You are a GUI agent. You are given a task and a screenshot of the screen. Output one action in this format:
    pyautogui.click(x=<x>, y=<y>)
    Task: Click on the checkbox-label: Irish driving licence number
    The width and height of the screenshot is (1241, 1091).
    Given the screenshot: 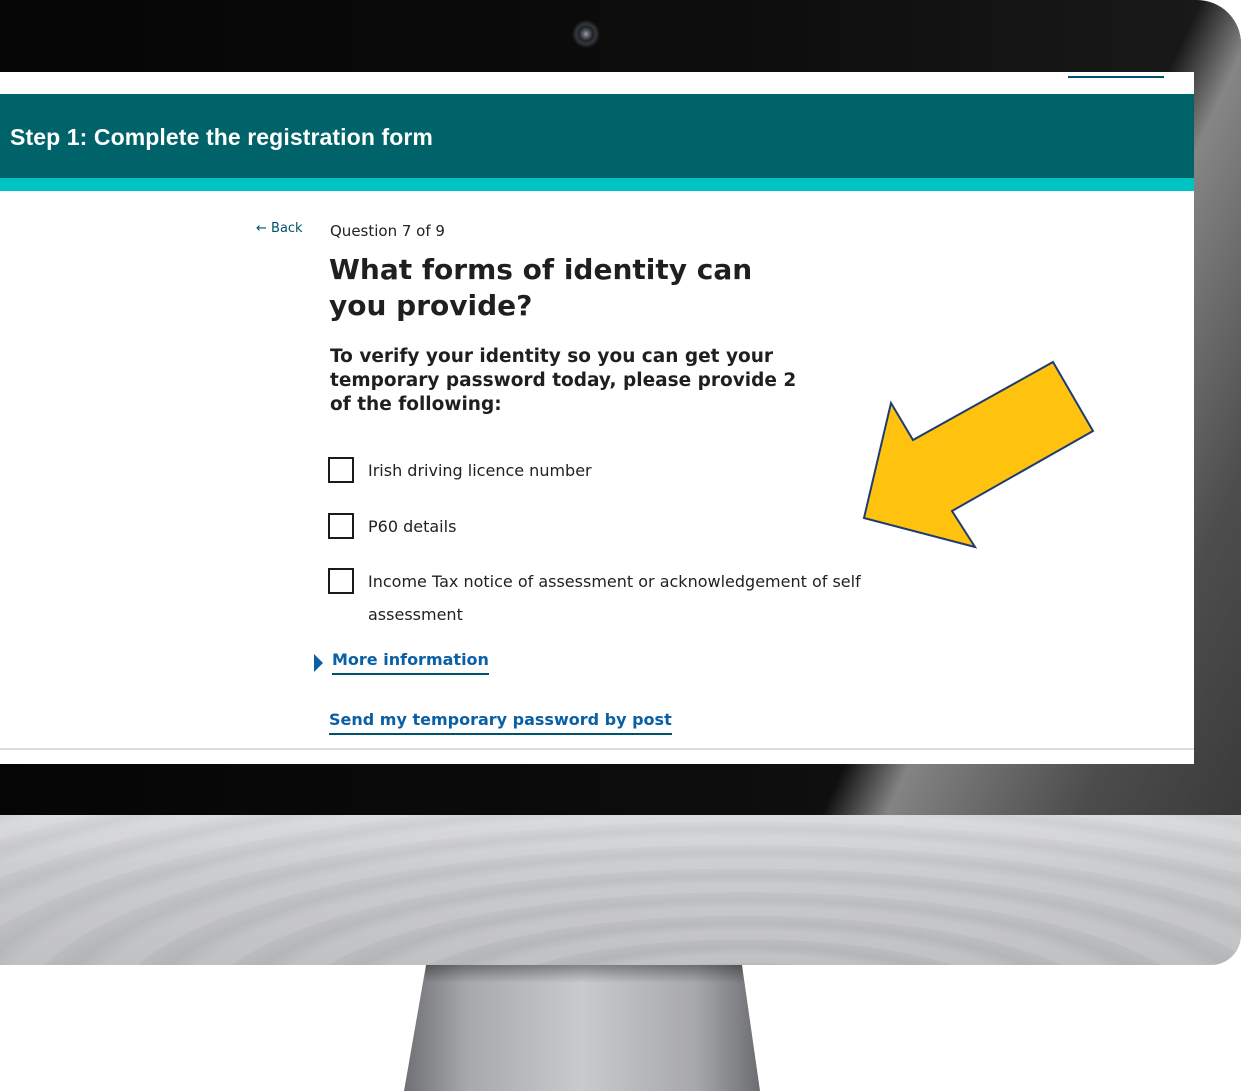 What is the action you would take?
    pyautogui.click(x=480, y=470)
    